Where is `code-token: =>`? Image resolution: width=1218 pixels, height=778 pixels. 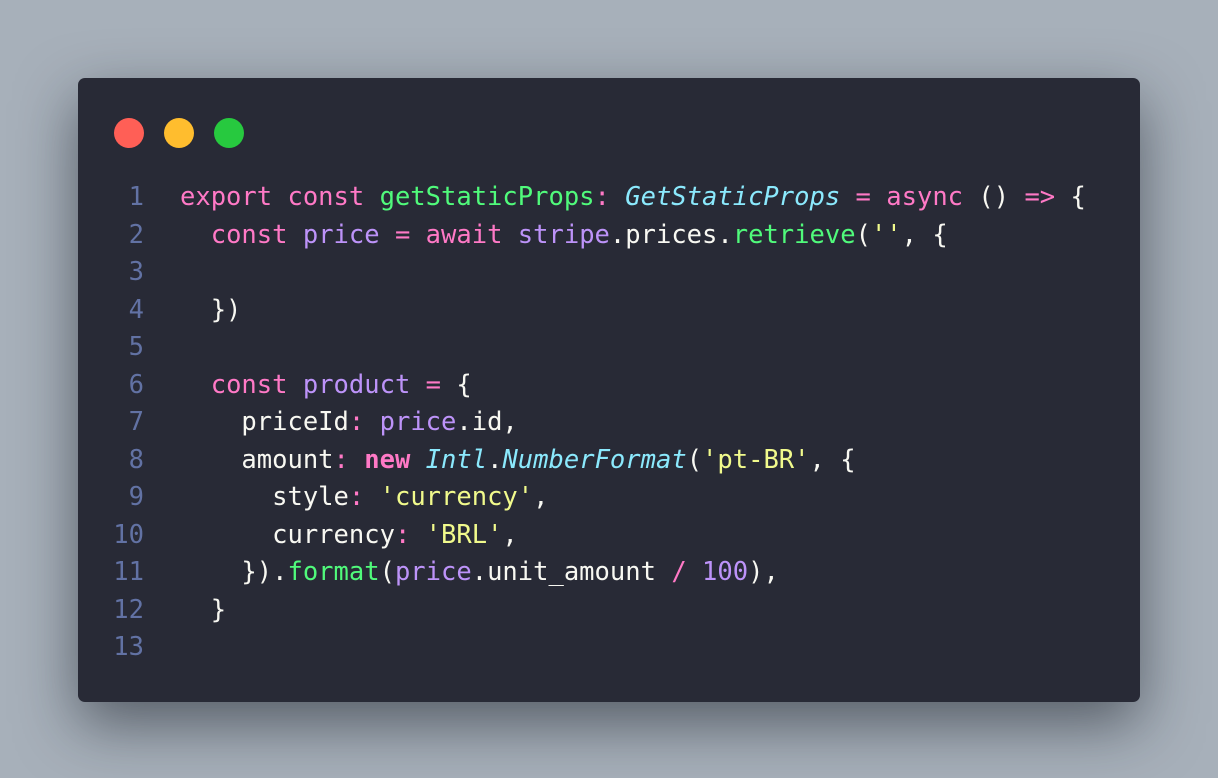 code-token: => is located at coordinates (1040, 197).